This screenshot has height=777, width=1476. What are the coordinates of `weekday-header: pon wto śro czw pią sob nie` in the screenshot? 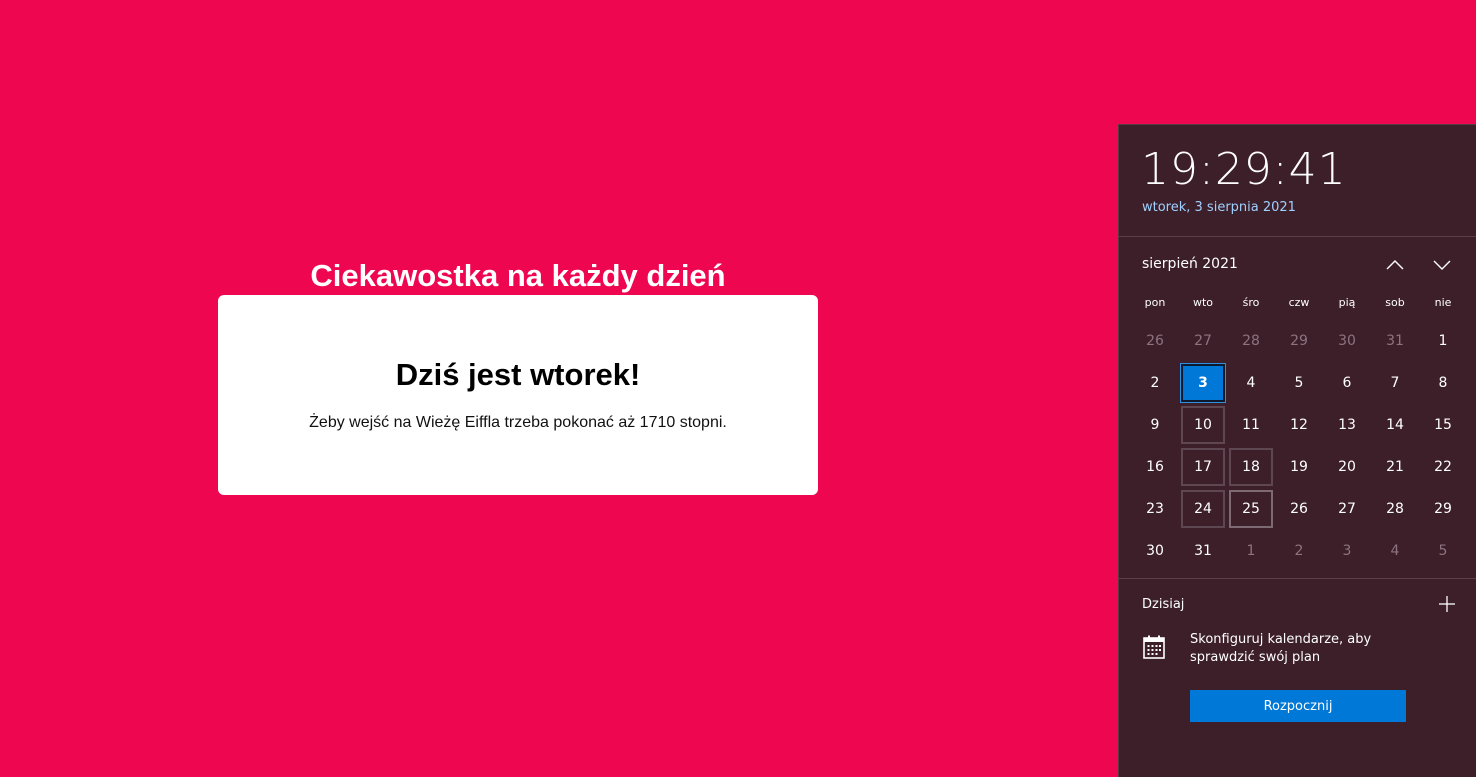 It's located at (1299, 302).